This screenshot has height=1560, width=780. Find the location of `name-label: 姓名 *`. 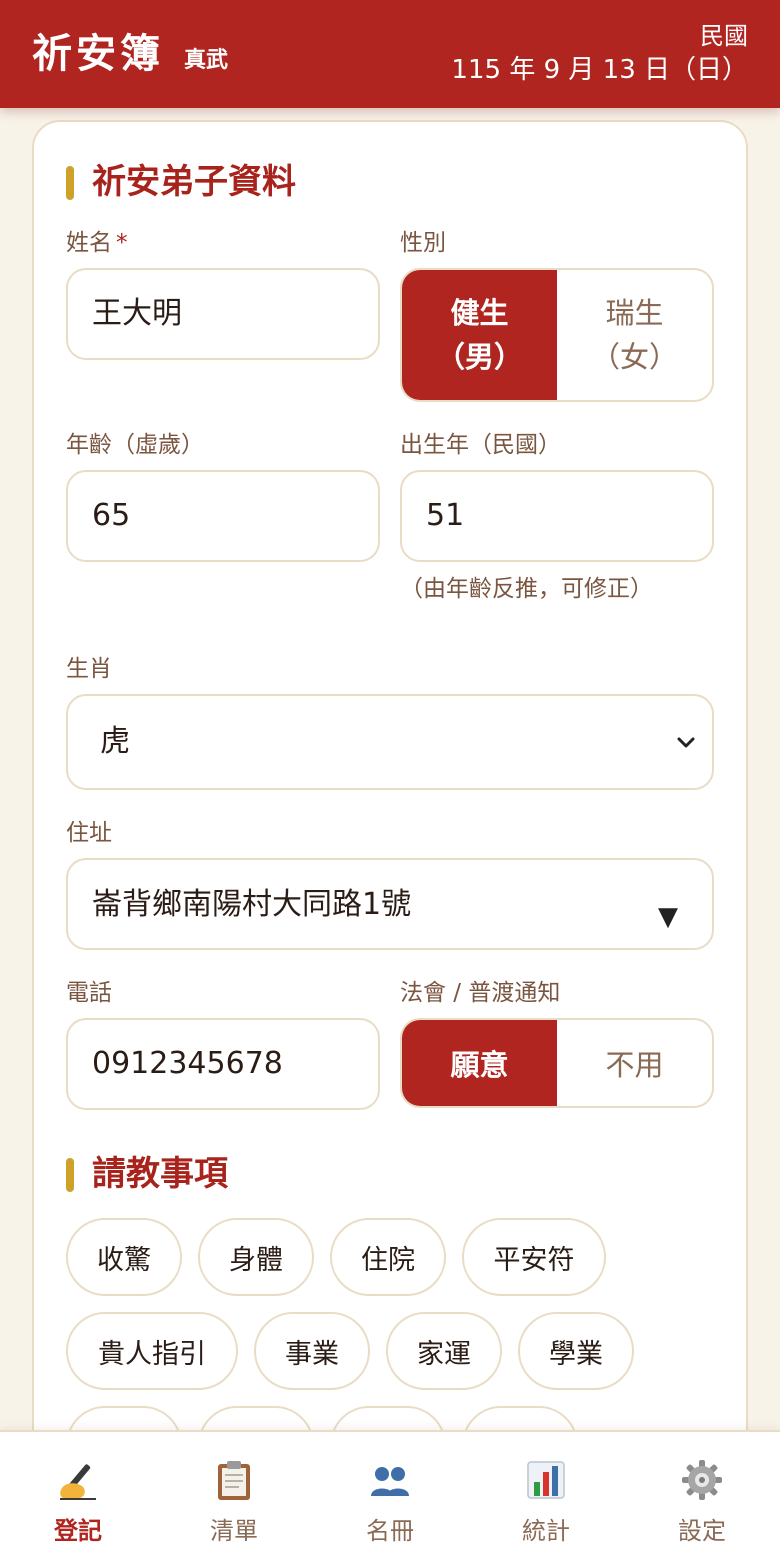

name-label: 姓名 * is located at coordinates (97, 243).